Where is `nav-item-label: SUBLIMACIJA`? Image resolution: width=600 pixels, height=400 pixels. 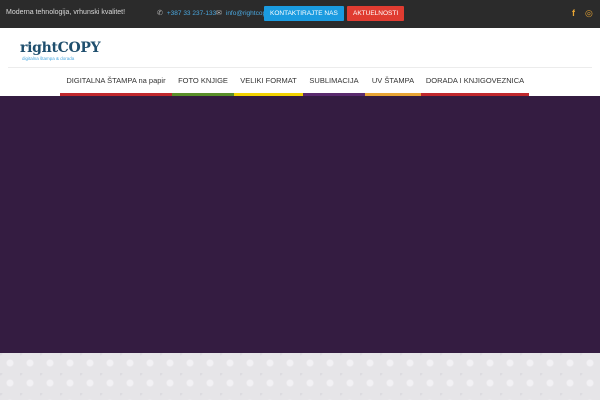 nav-item-label: SUBLIMACIJA is located at coordinates (334, 80).